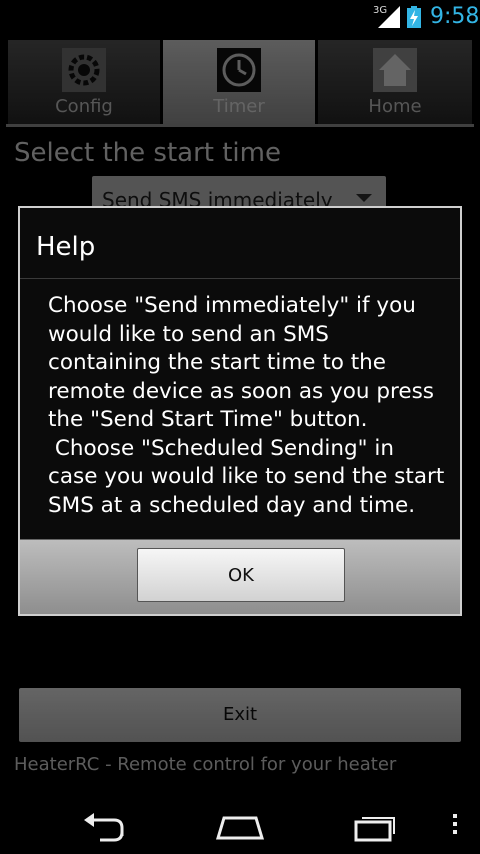  What do you see at coordinates (84, 70) in the screenshot?
I see `gear-icon` at bounding box center [84, 70].